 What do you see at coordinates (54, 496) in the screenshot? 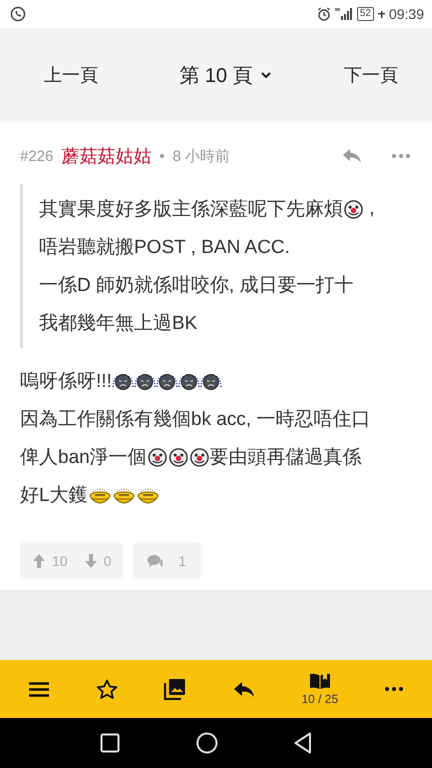
I see `post-text: 好L大鑊` at bounding box center [54, 496].